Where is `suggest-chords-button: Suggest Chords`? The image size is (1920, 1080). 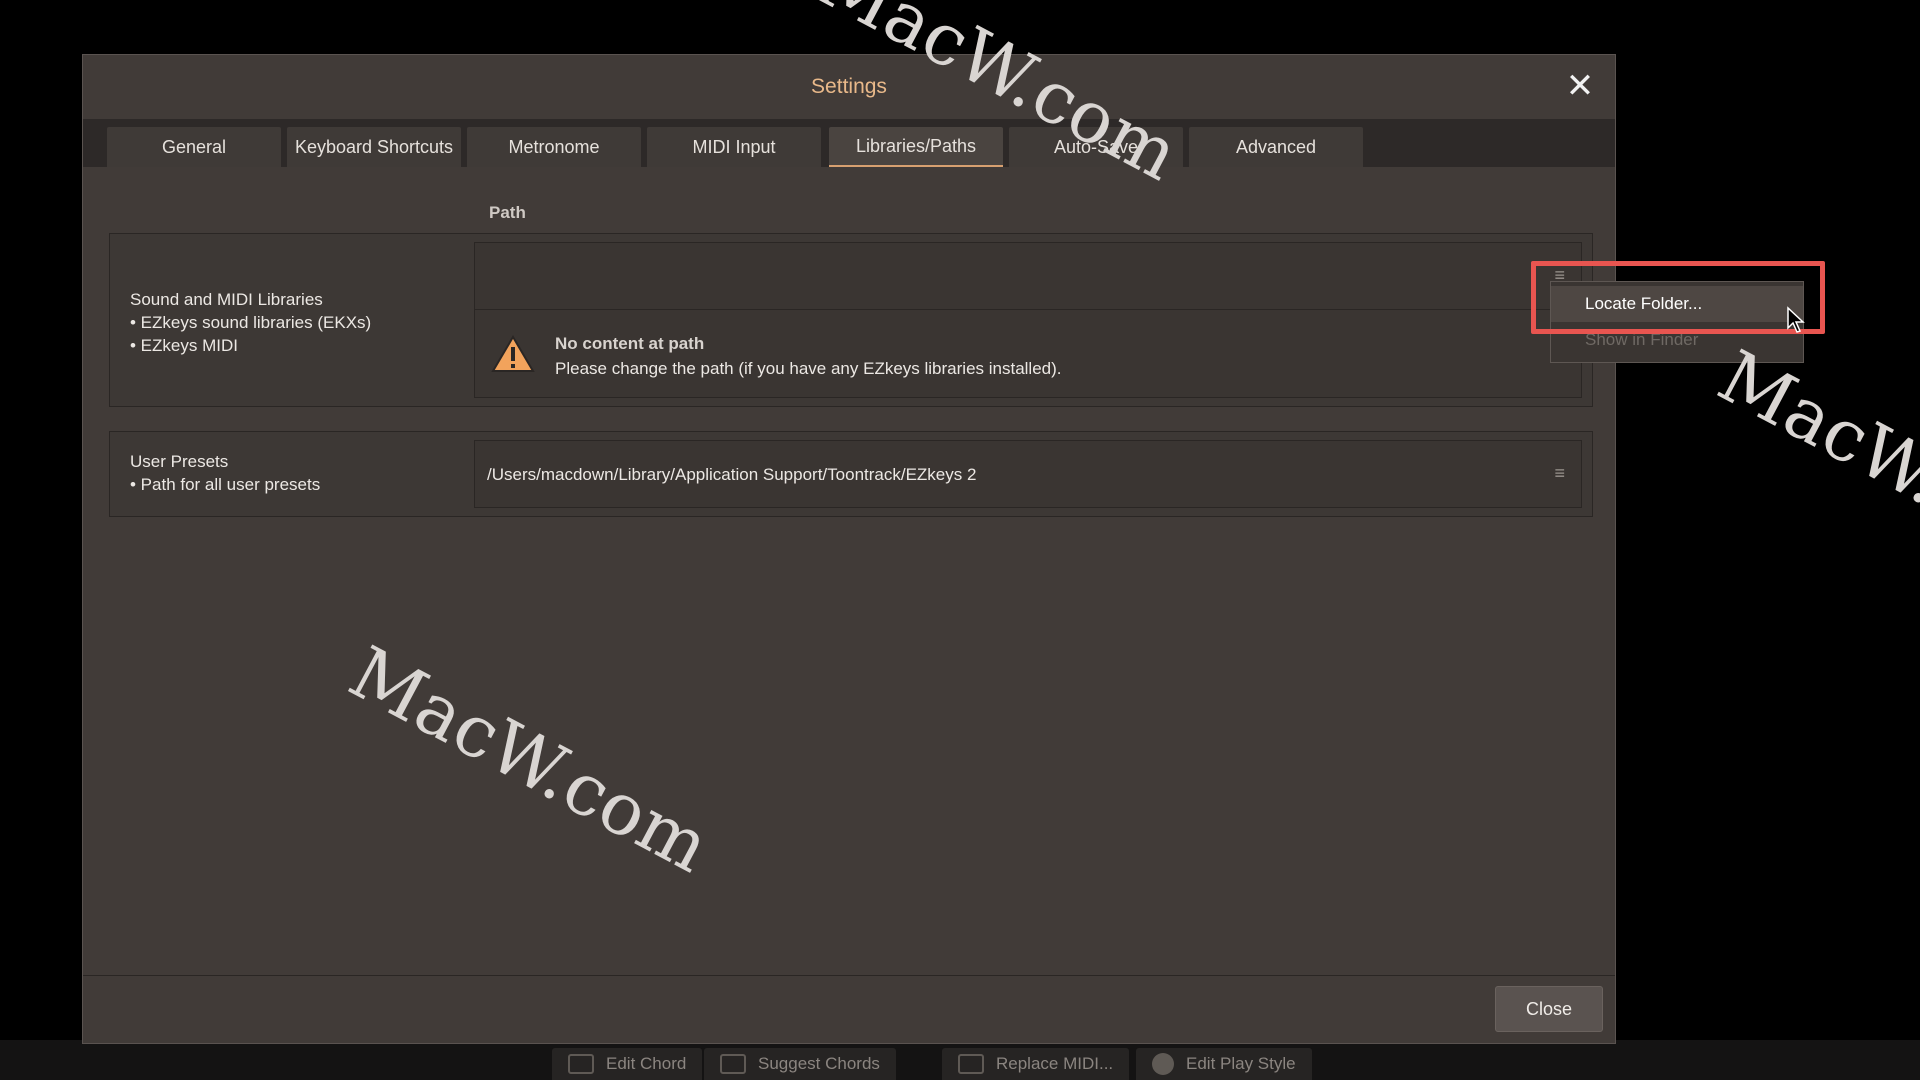 suggest-chords-button: Suggest Chords is located at coordinates (800, 1064).